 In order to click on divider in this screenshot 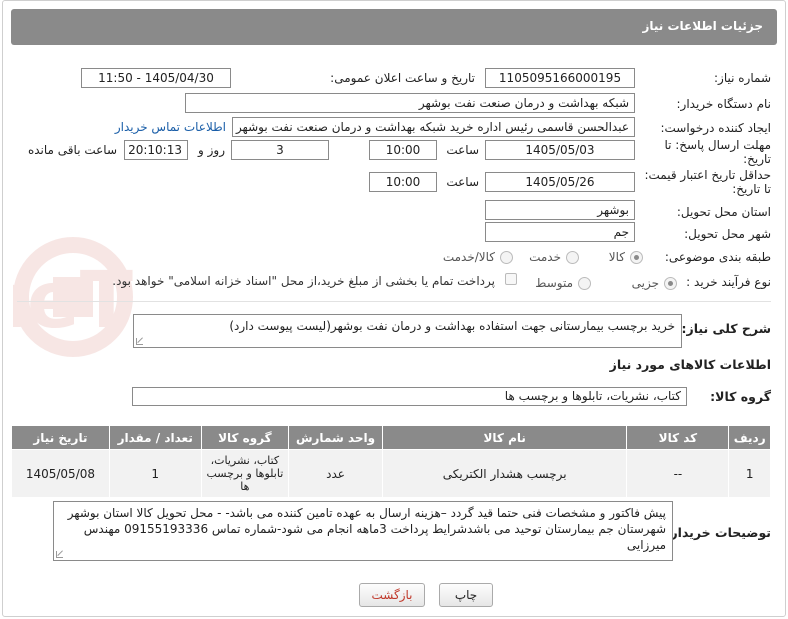, I will do `click(394, 301)`.